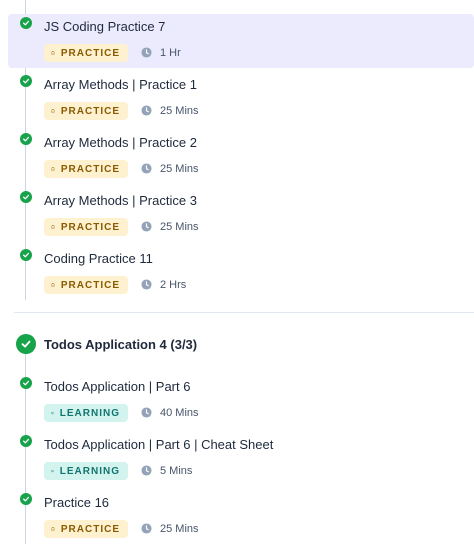 This screenshot has width=474, height=544. I want to click on item-title: Array Methods | Practice 3, so click(120, 200).